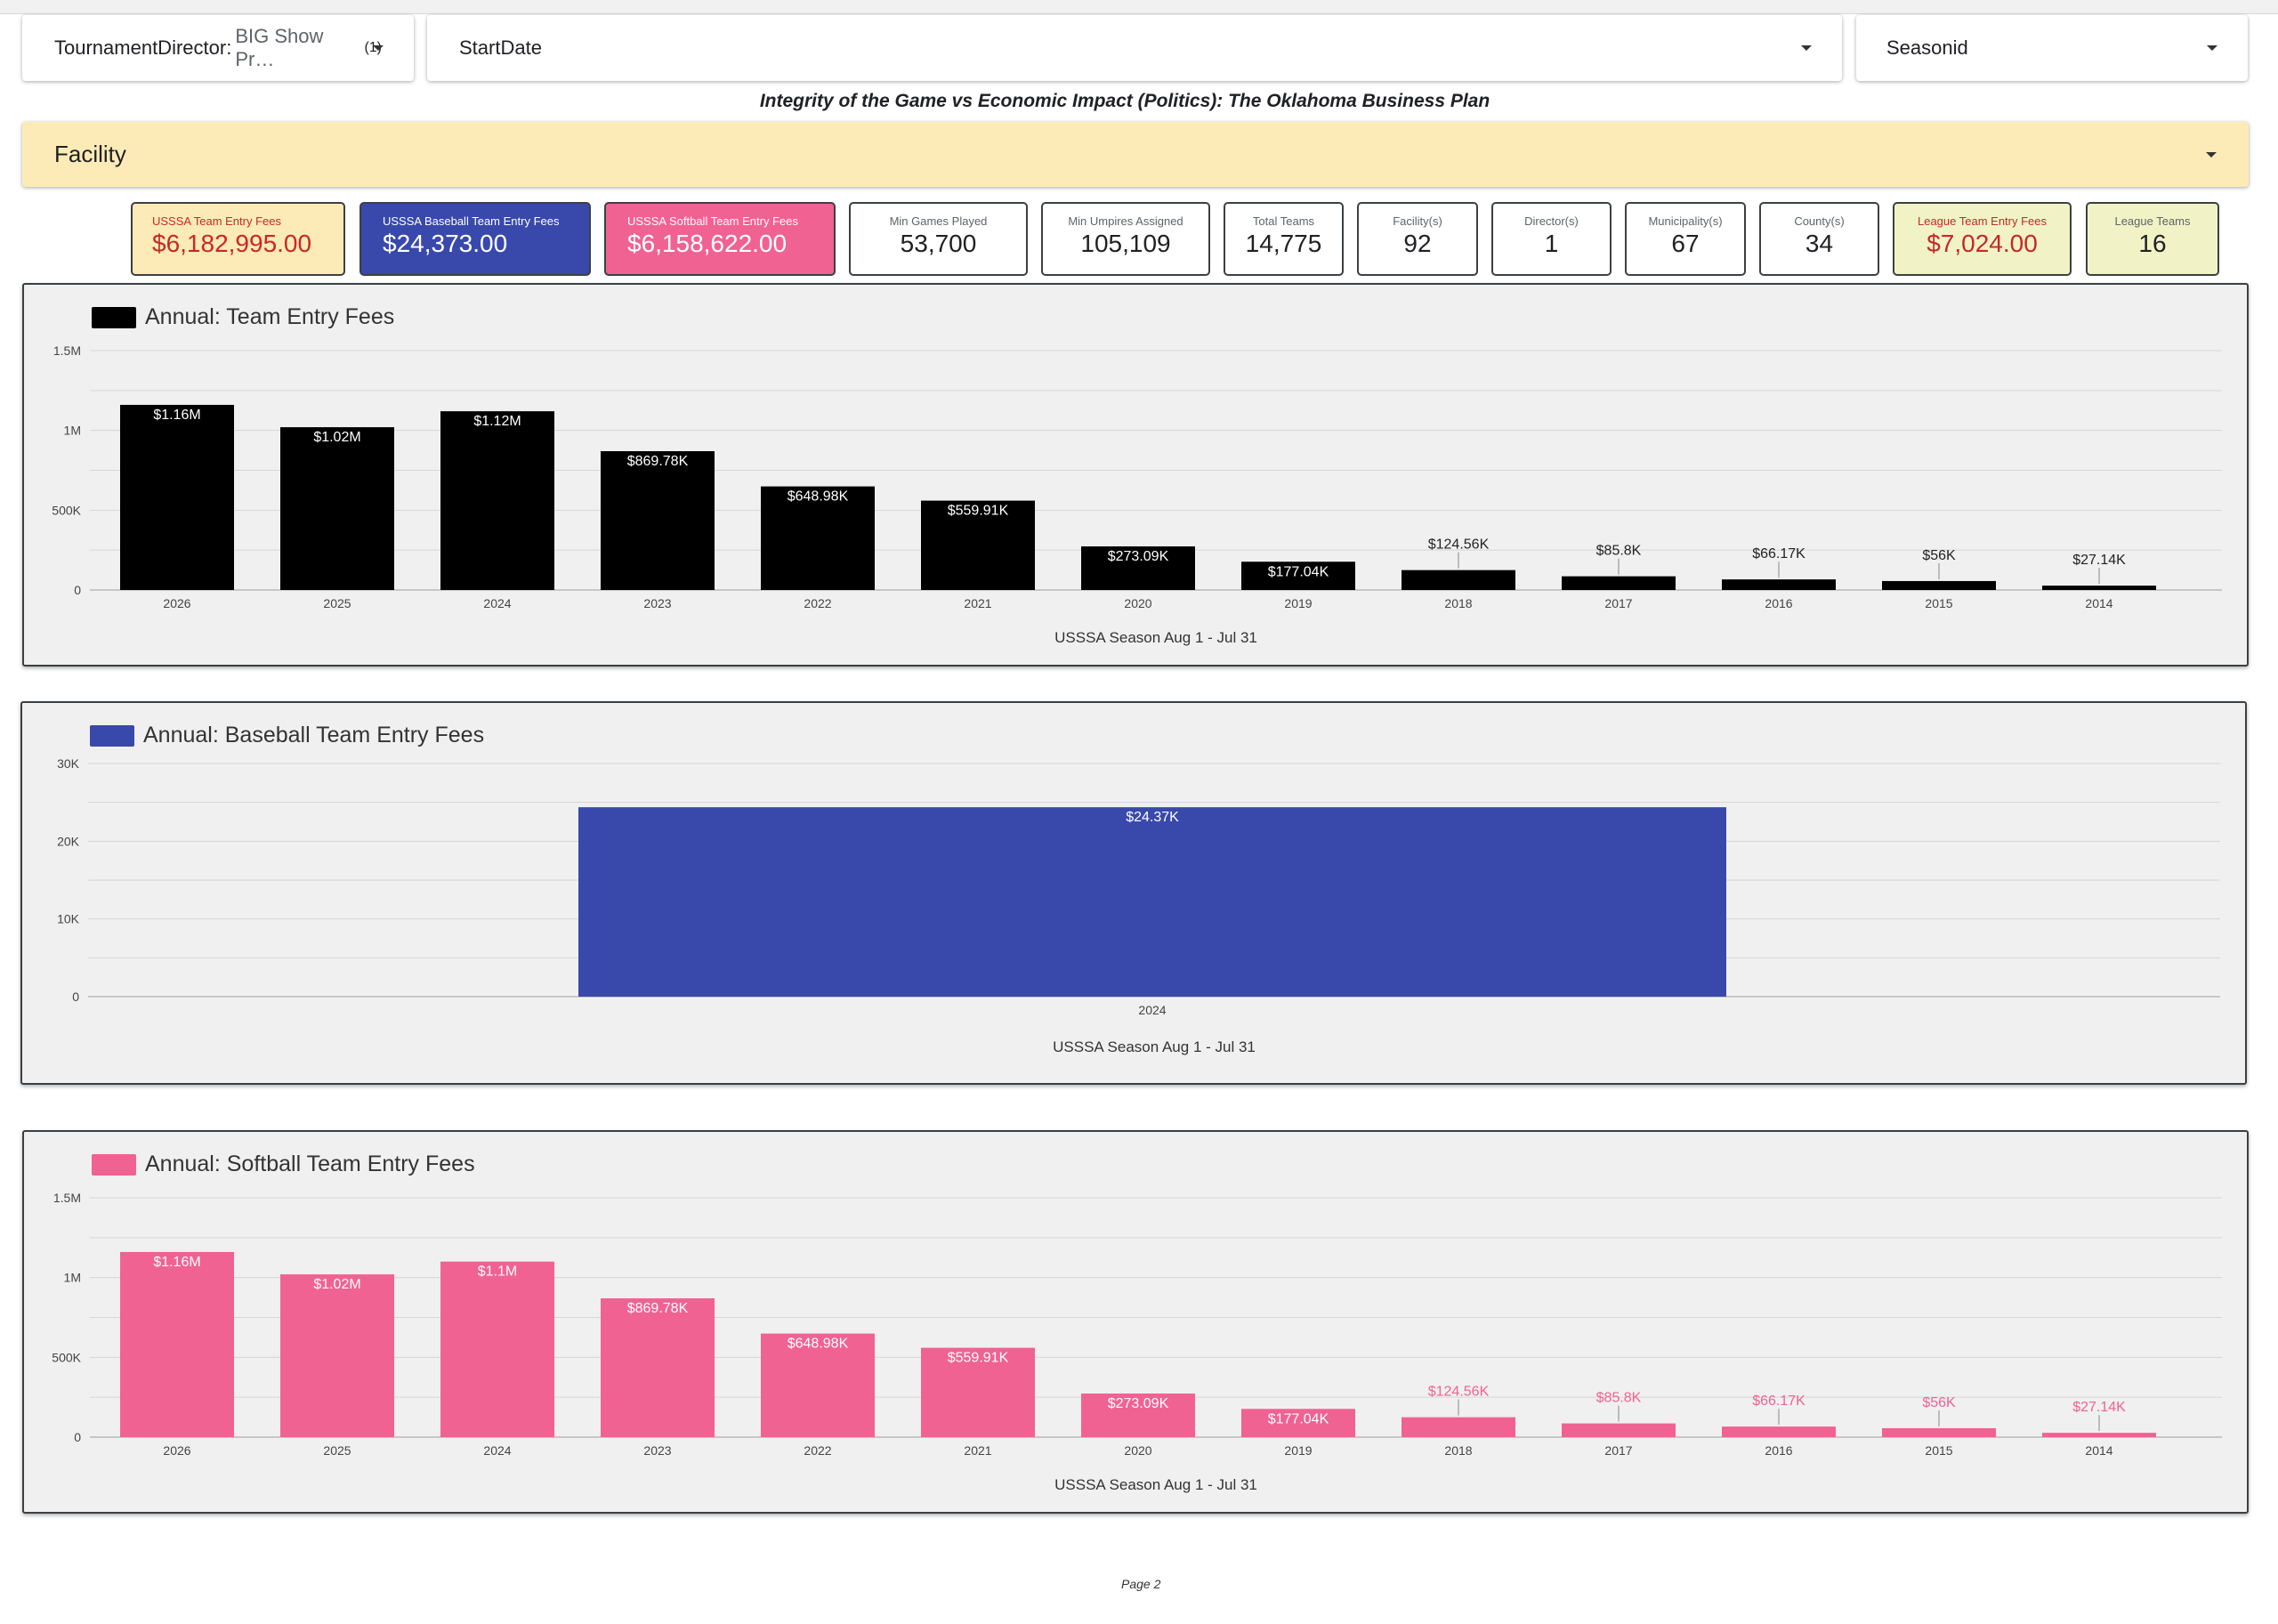  What do you see at coordinates (497, 421) in the screenshot?
I see `data-label: $1.12M` at bounding box center [497, 421].